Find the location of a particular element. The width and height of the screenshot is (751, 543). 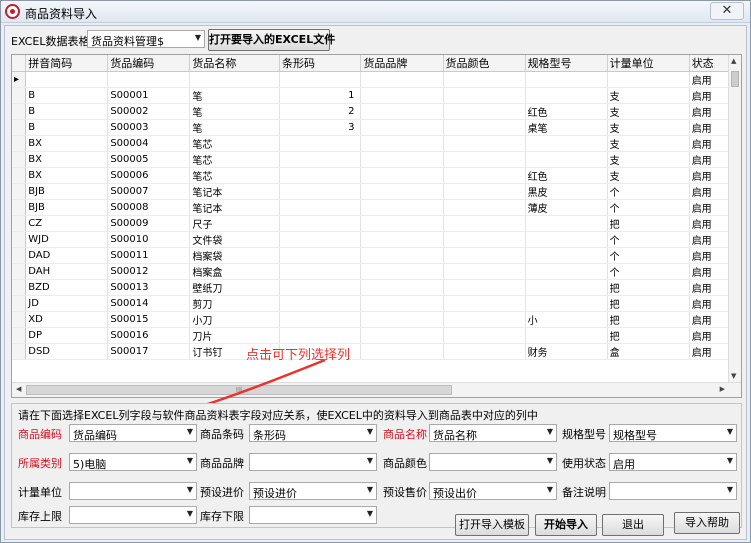

table-cell: DP is located at coordinates (67, 335).